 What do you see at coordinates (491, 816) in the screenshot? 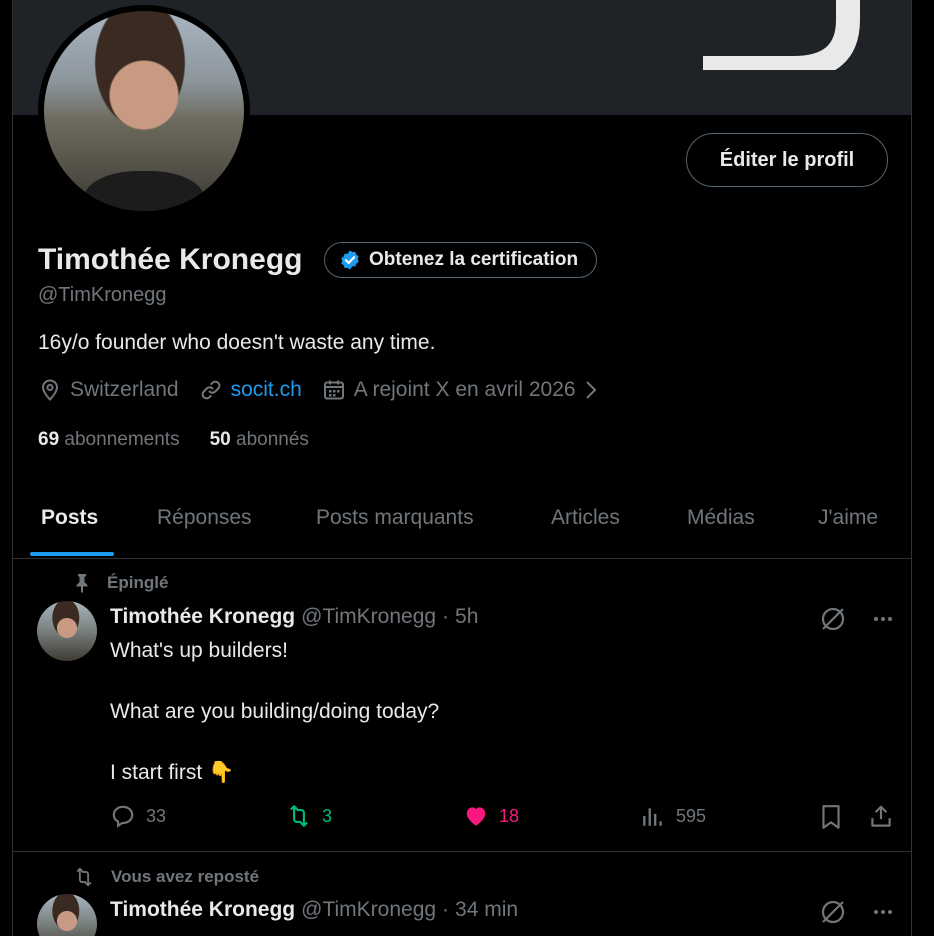
I see `like-button: 18` at bounding box center [491, 816].